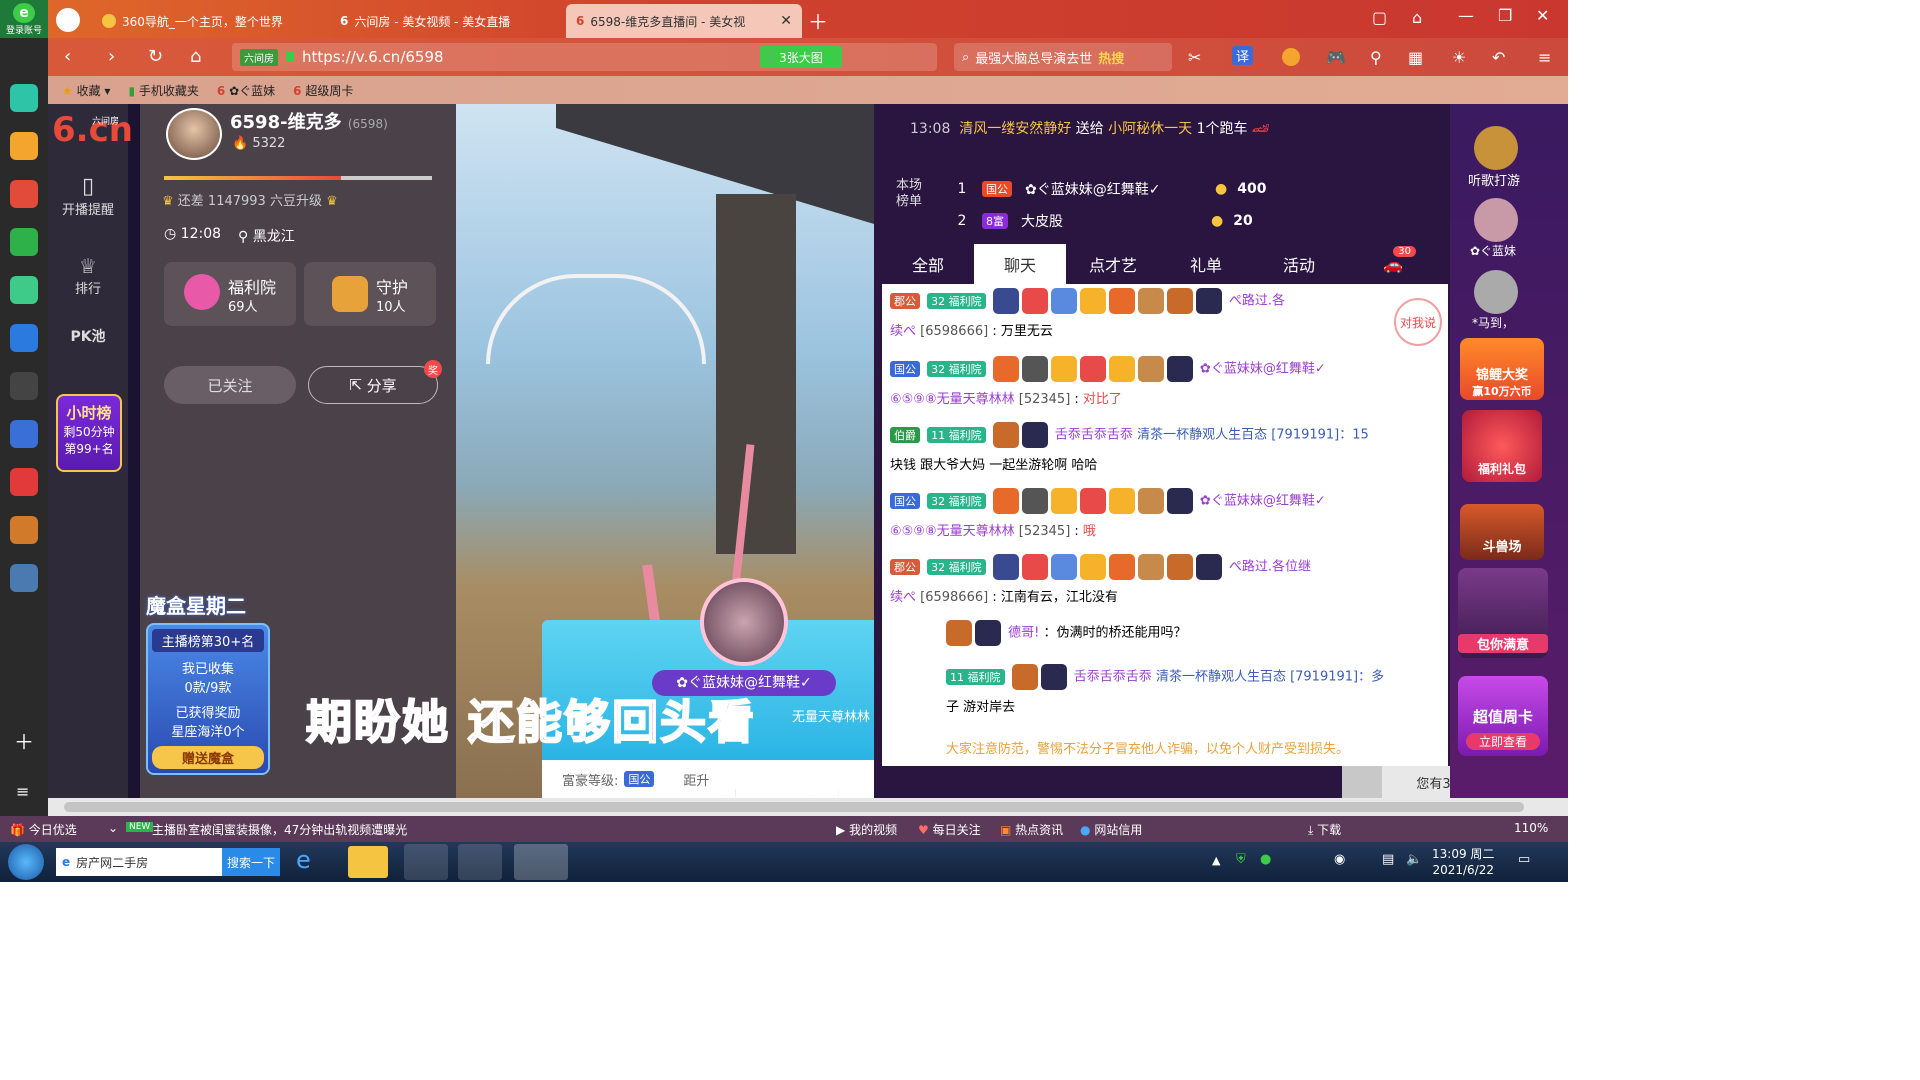 The width and height of the screenshot is (1920, 1080). Describe the element at coordinates (24, 338) in the screenshot. I see `p-app-icon` at that location.